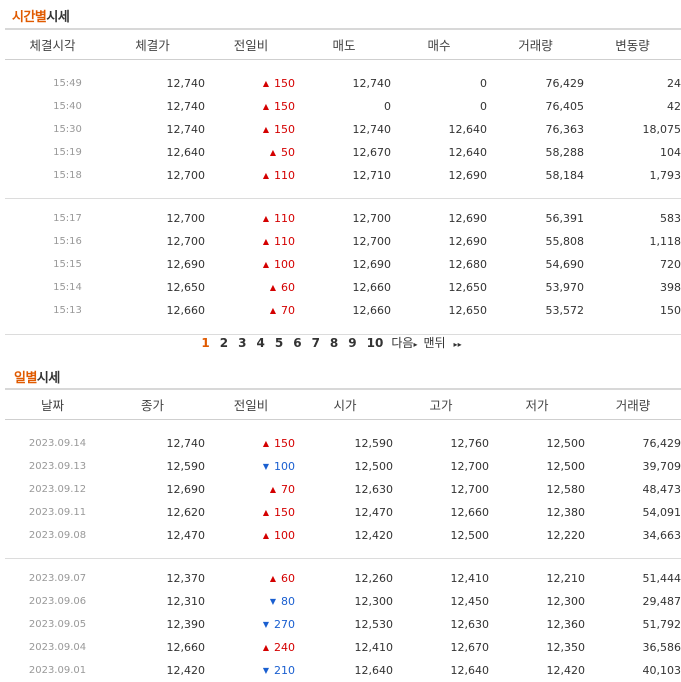 The image size is (681, 682). What do you see at coordinates (251, 175) in the screenshot?
I see `change-cell: ▲110` at bounding box center [251, 175].